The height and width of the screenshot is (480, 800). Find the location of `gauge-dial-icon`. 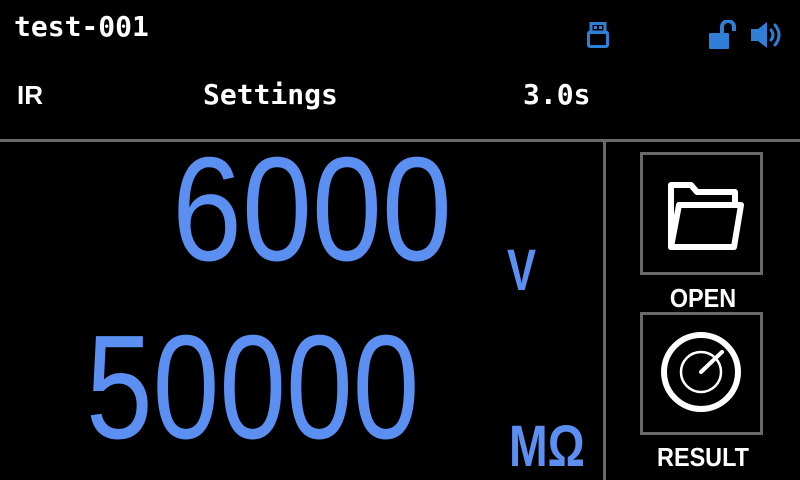

gauge-dial-icon is located at coordinates (701, 372).